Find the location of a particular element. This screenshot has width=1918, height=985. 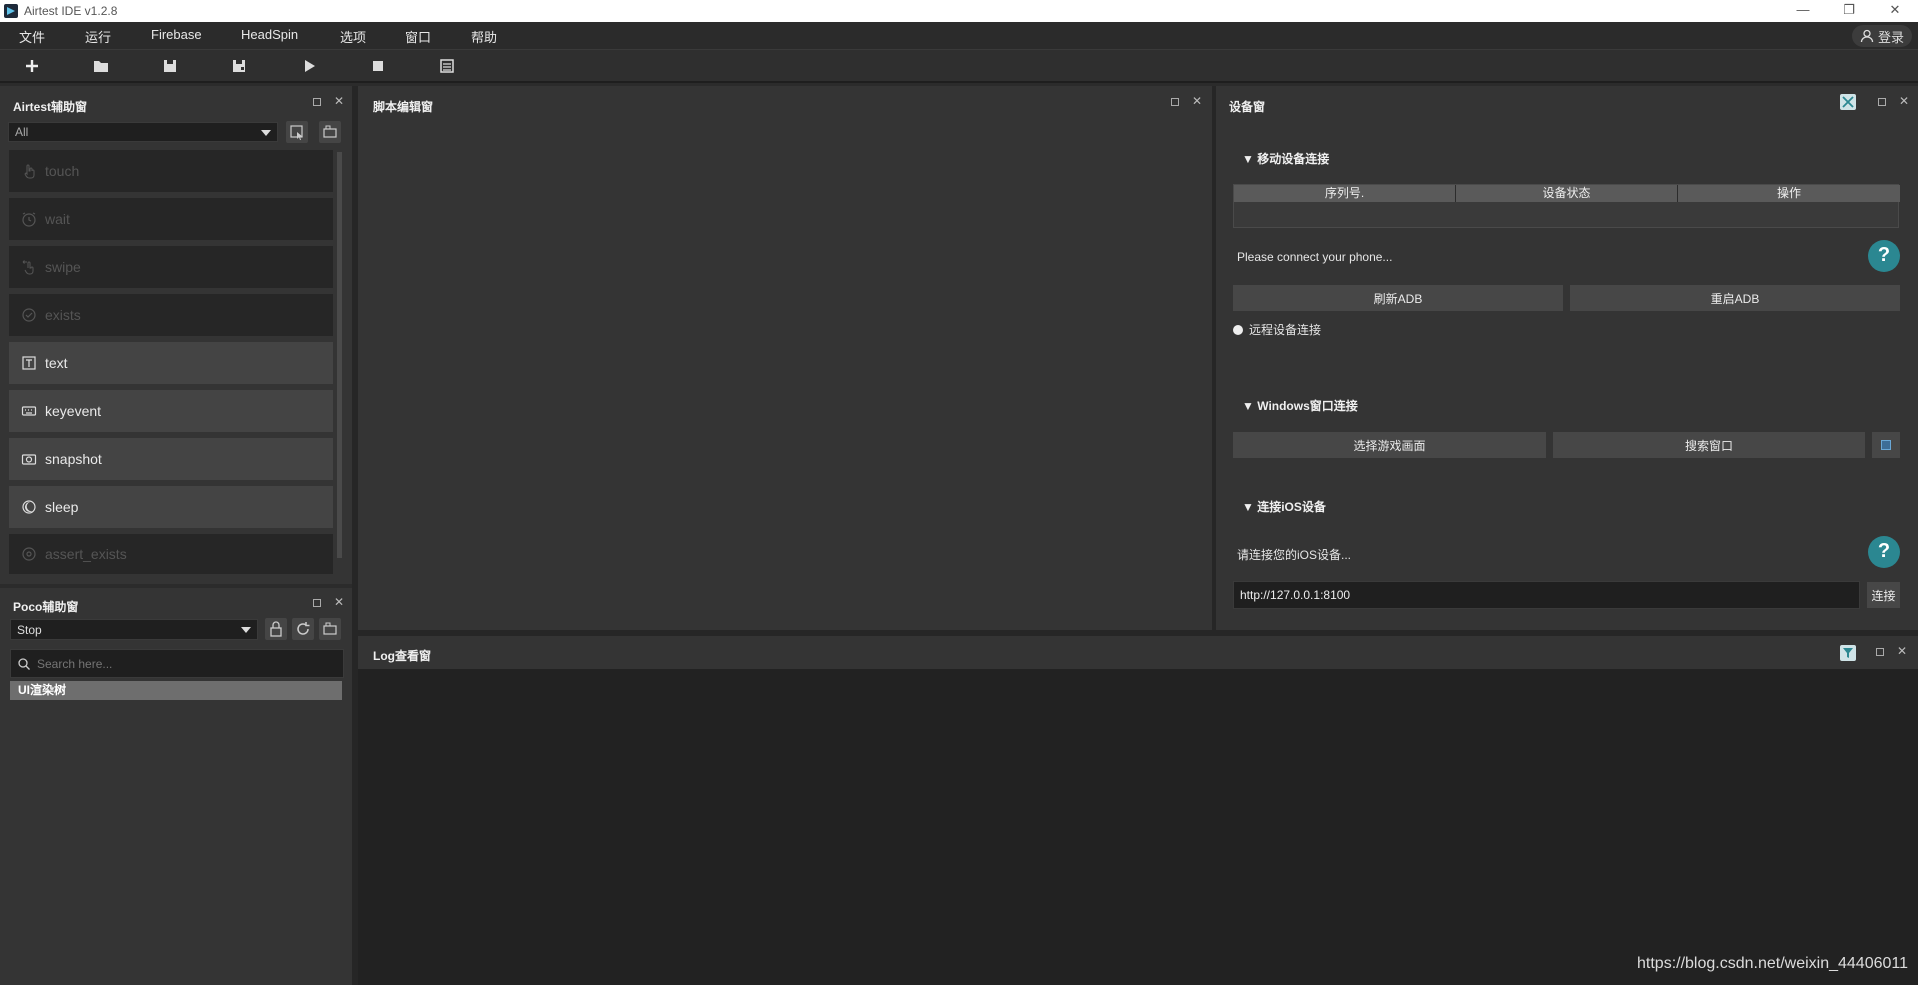

mobile-section-header: ▼ 移动设备连接 is located at coordinates (1285, 158).